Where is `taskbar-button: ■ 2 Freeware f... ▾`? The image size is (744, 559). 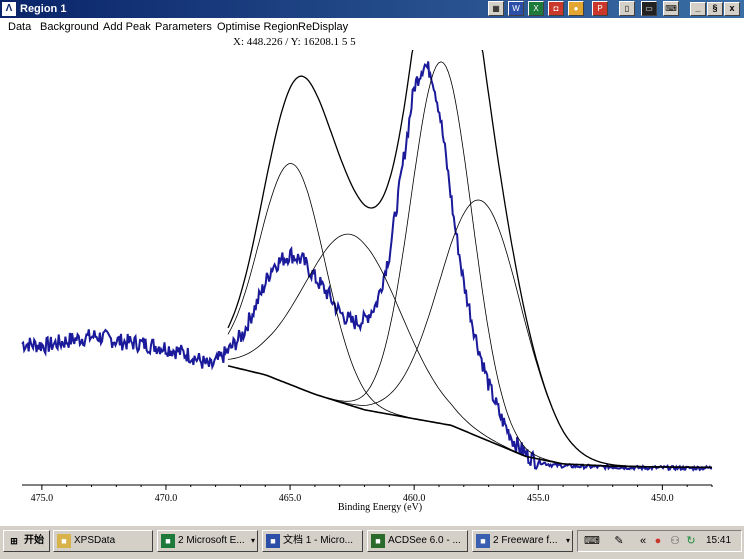
taskbar-button: ■ 2 Freeware f... ▾ is located at coordinates (522, 541).